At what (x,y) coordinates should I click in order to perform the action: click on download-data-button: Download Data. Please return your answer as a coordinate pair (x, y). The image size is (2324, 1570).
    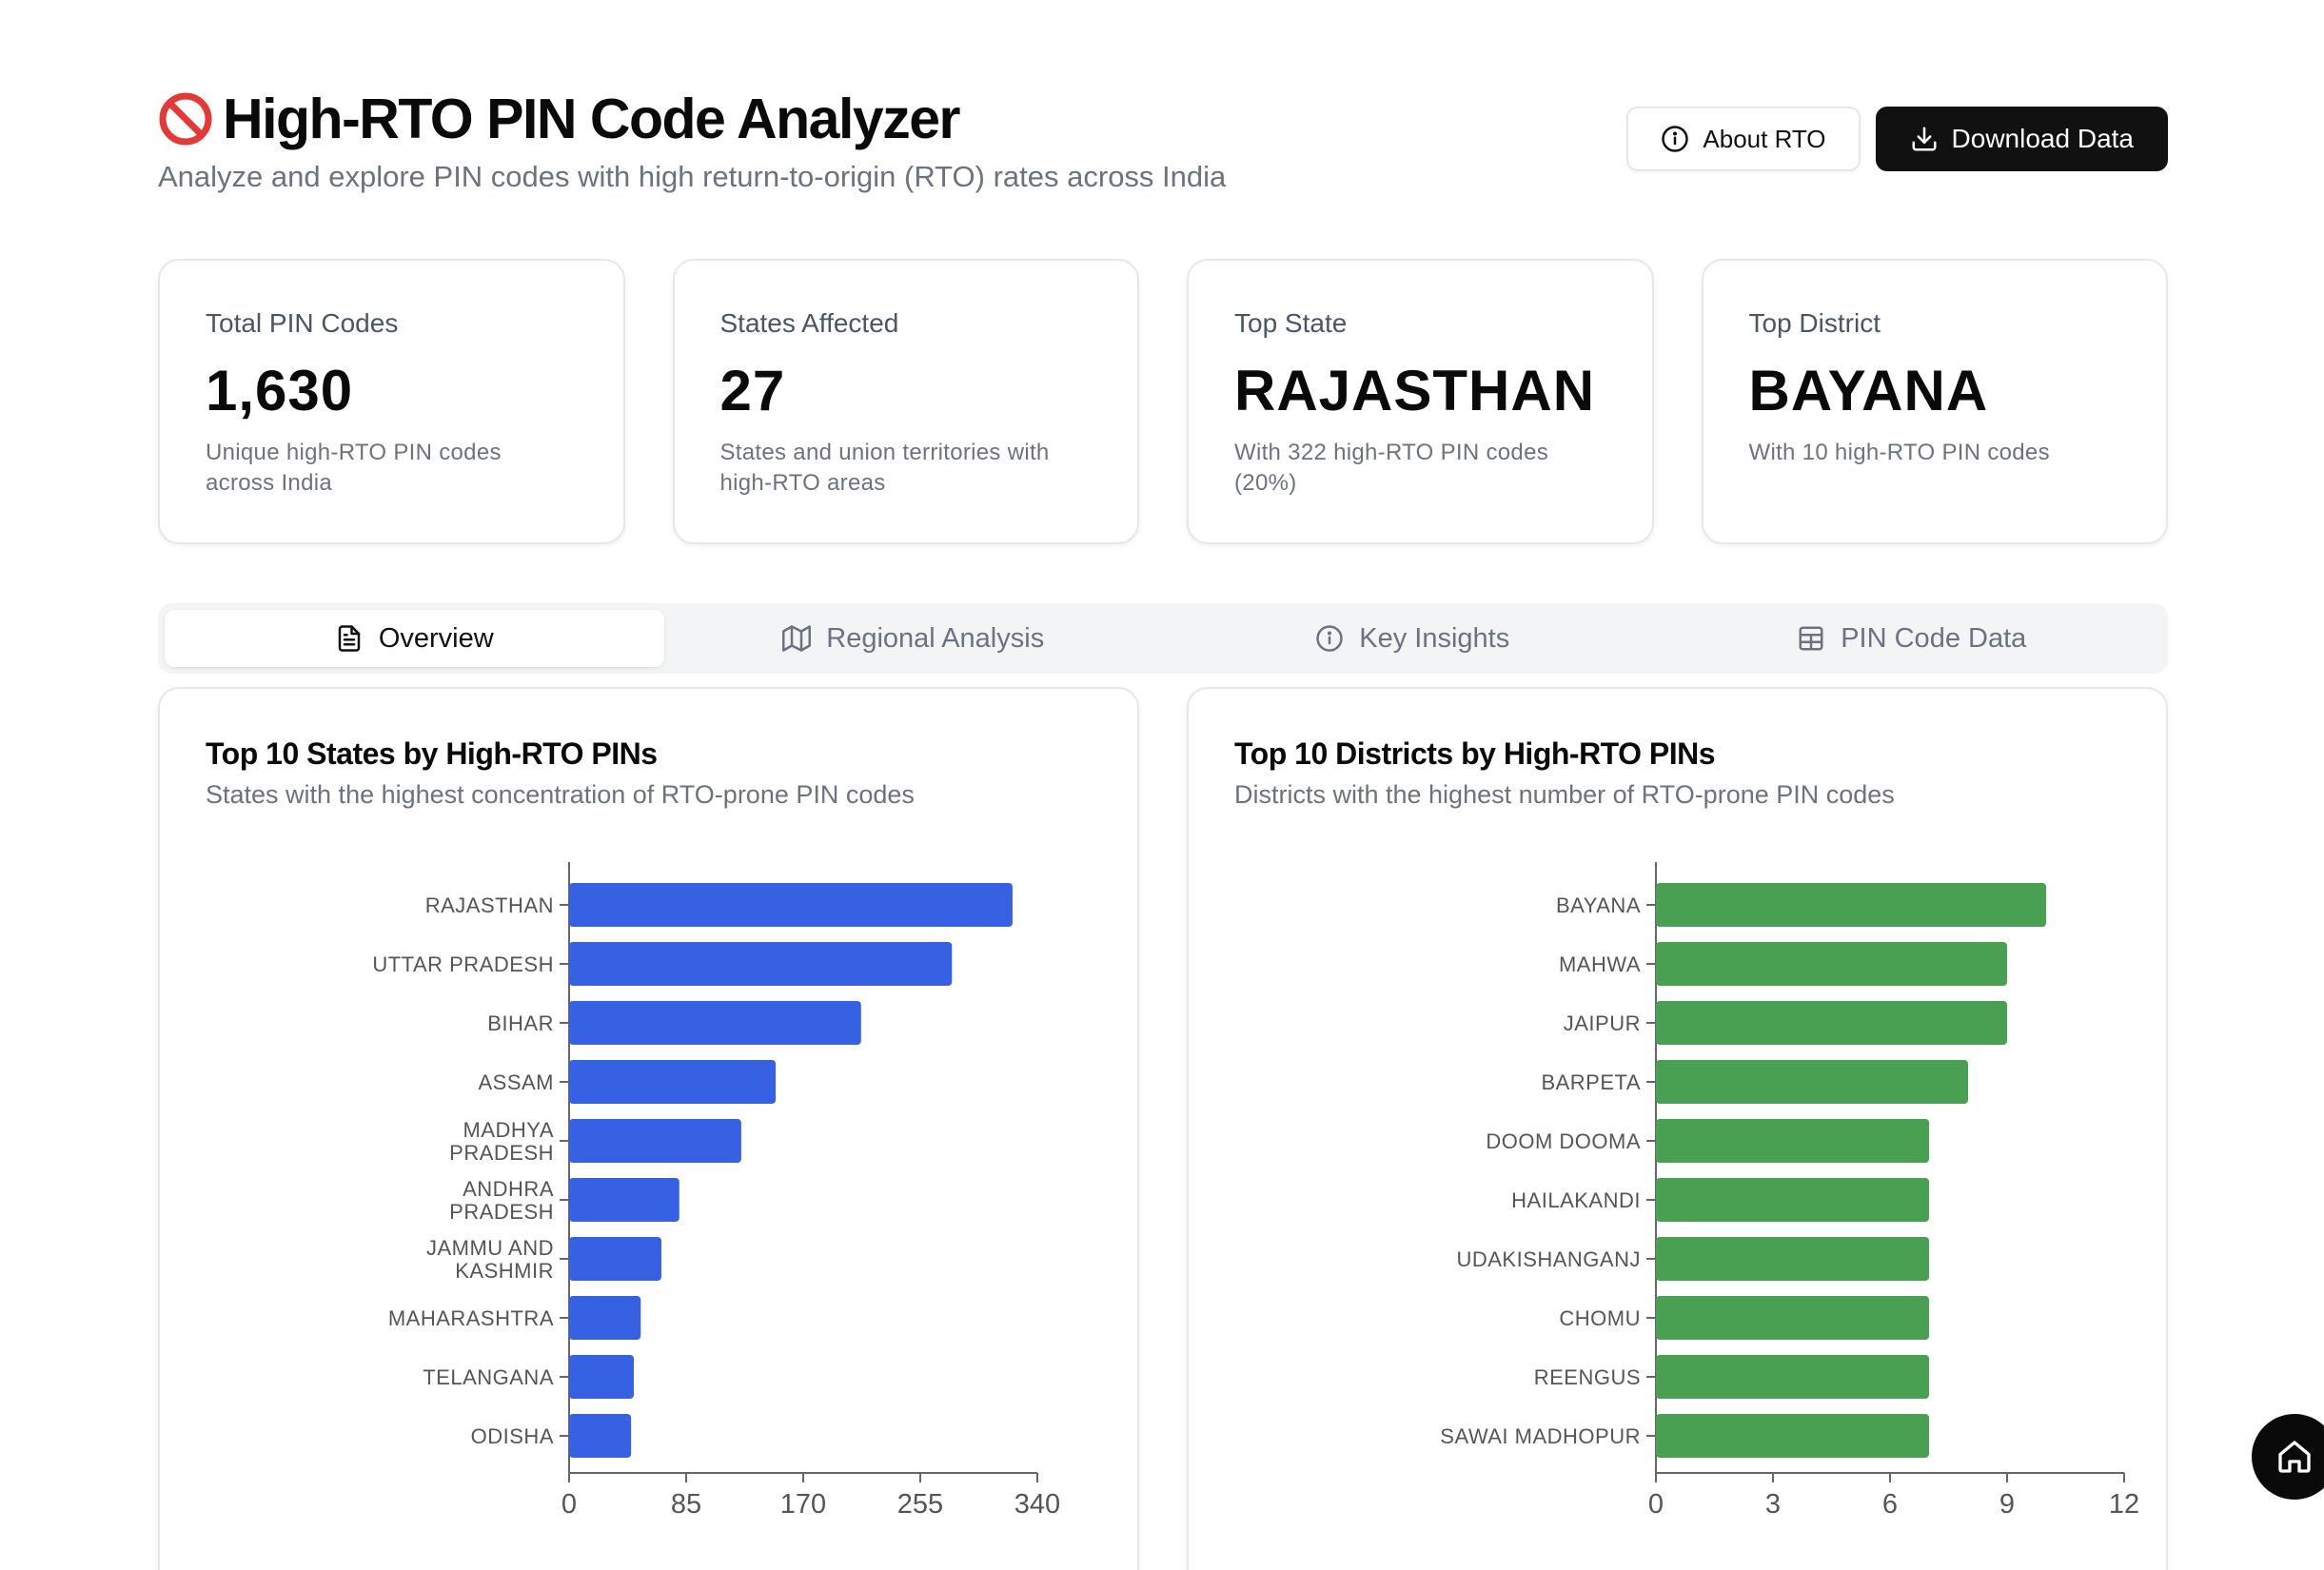
    Looking at the image, I should click on (2022, 139).